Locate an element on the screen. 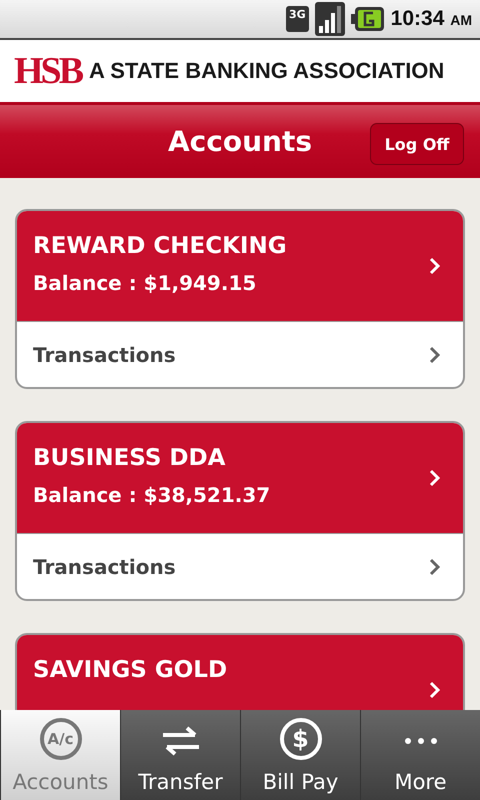 Image resolution: width=480 pixels, height=800 pixels. bank-logo: HSB is located at coordinates (48, 71).